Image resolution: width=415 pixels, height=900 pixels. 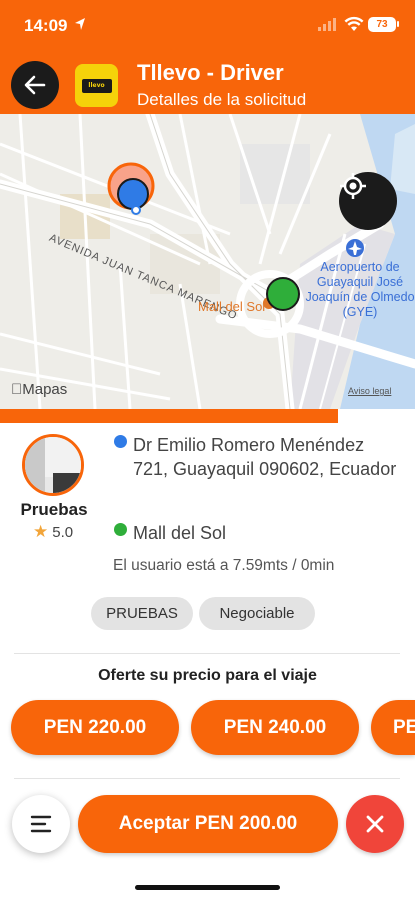 I want to click on logo-text: llevo, so click(x=96, y=85).